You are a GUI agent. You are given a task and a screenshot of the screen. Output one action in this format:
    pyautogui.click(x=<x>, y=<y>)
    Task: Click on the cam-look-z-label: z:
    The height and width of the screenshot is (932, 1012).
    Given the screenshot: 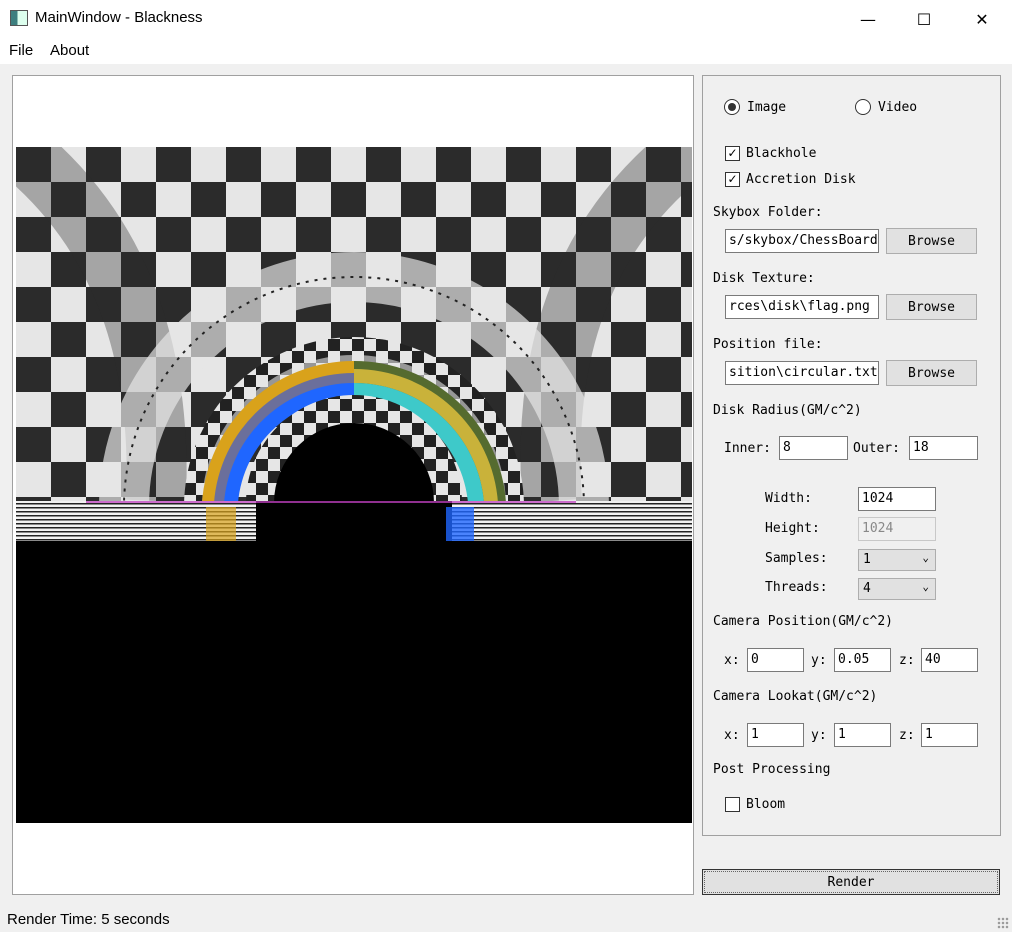 What is the action you would take?
    pyautogui.click(x=907, y=735)
    